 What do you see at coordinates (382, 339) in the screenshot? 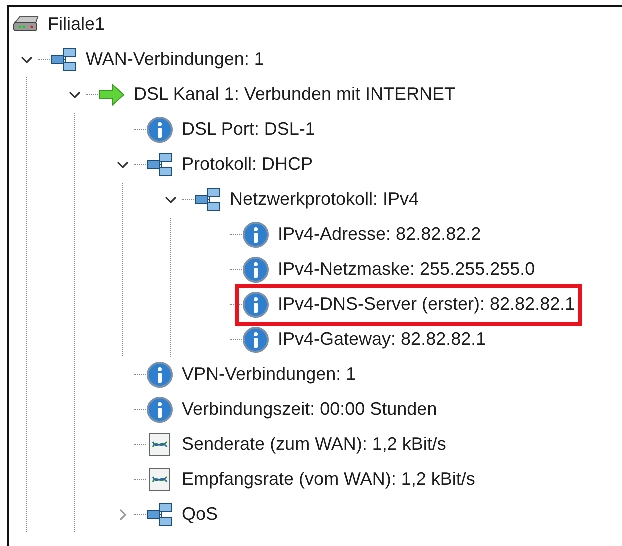
I see `tree-item-label: IPv4-Gateway: 82.82.82.1` at bounding box center [382, 339].